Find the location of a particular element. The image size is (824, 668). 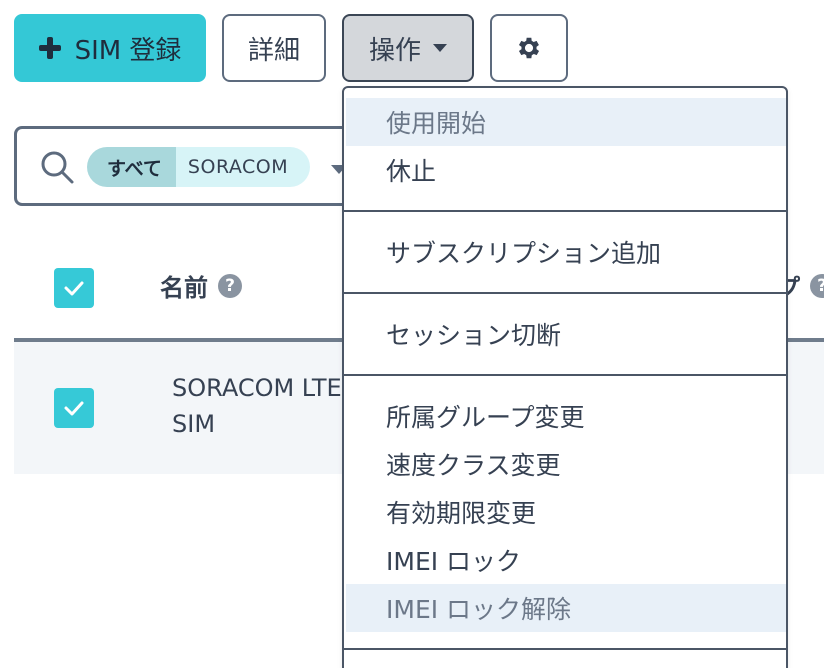

filter-key: すべて is located at coordinates (131, 167).